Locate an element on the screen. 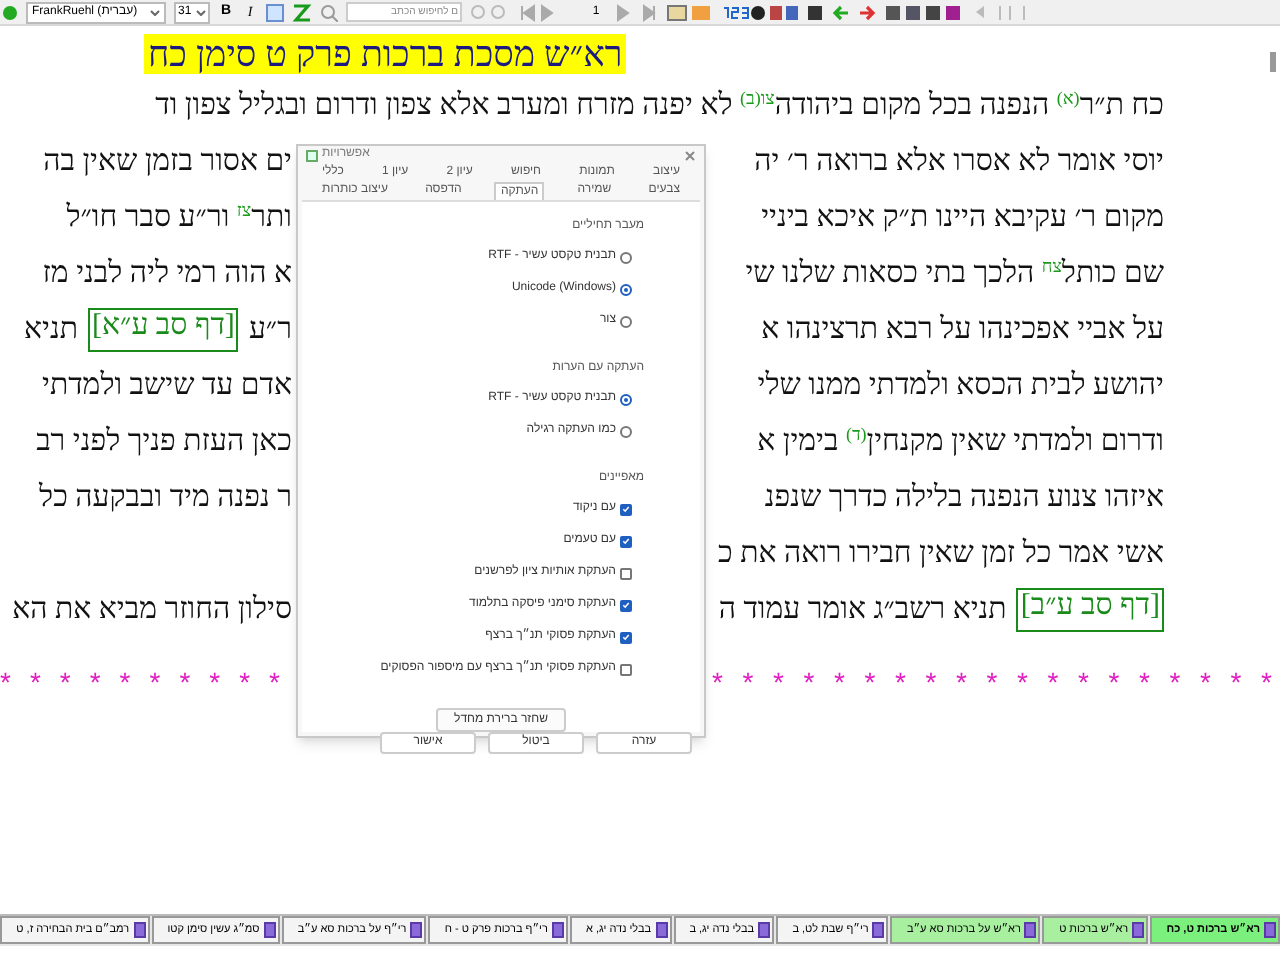  app-icon is located at coordinates (312, 155).